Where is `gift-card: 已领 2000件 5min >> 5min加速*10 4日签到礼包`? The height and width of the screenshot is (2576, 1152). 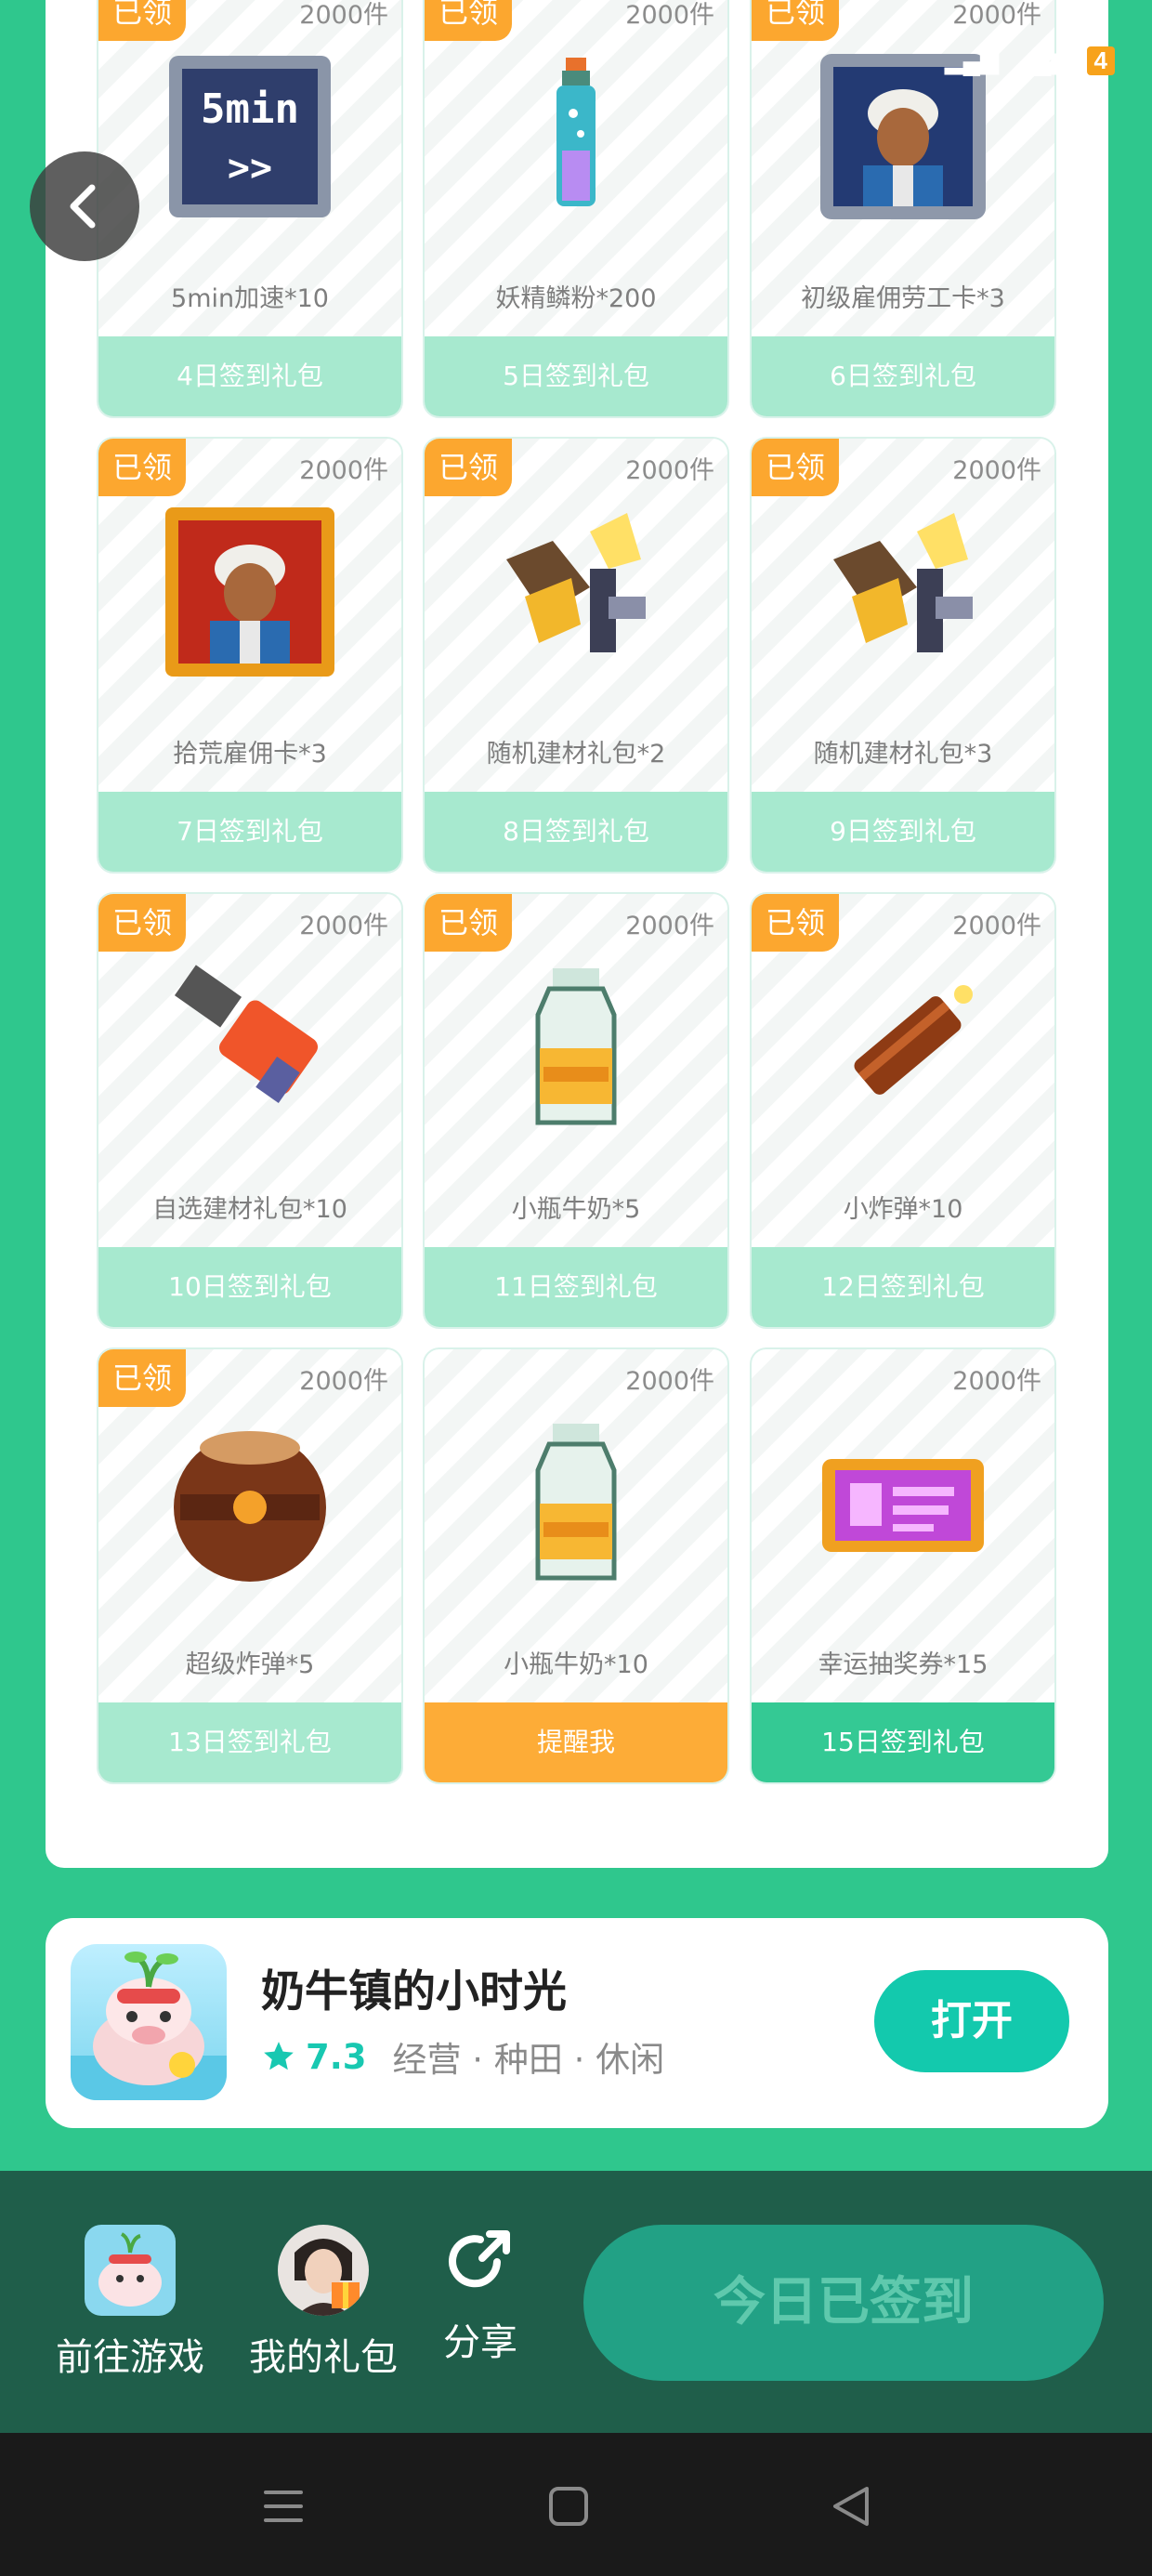 gift-card: 已领 2000件 5min >> 5min加速*10 4日签到礼包 is located at coordinates (250, 209).